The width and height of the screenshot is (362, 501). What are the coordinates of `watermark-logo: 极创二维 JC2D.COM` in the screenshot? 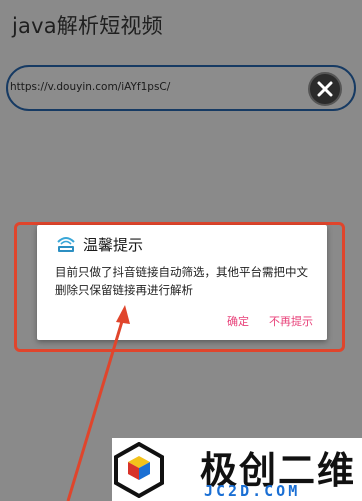 It's located at (237, 469).